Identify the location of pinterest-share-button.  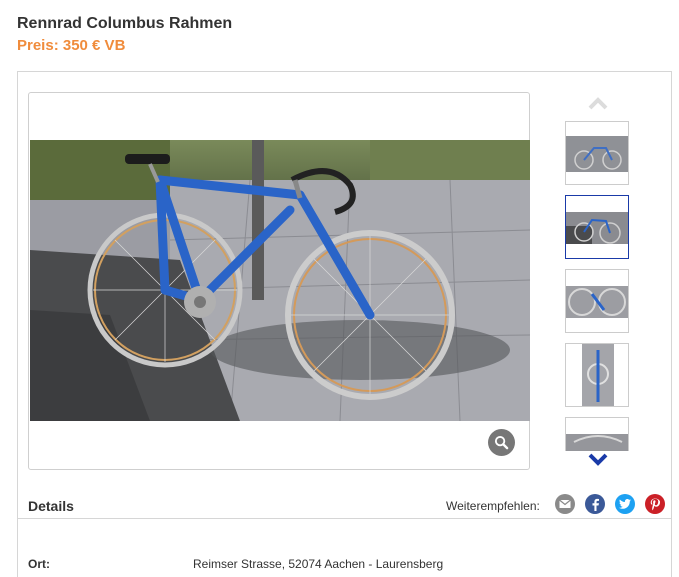
(655, 504).